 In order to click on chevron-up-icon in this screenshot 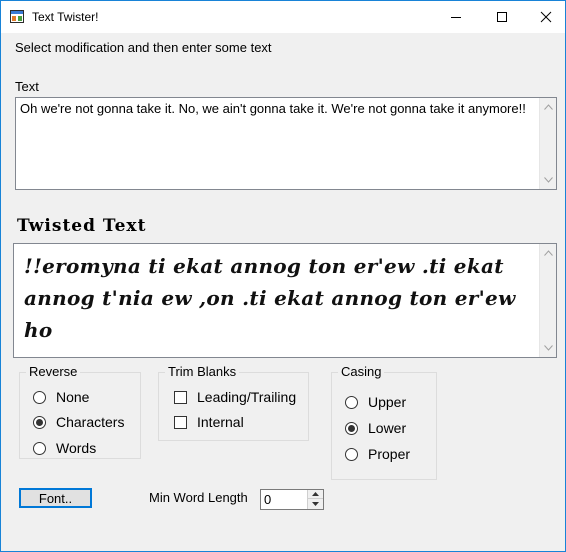, I will do `click(315, 494)`.